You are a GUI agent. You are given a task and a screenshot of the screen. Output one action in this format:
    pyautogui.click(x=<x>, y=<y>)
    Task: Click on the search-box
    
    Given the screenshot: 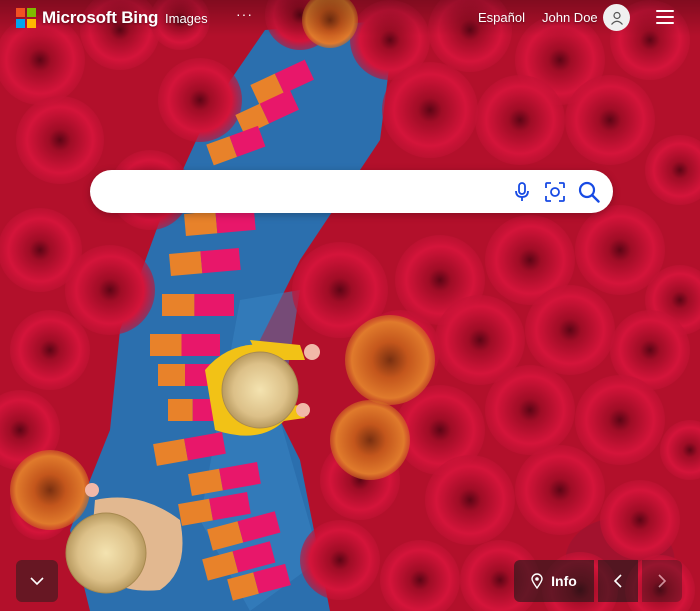 What is the action you would take?
    pyautogui.click(x=351, y=191)
    